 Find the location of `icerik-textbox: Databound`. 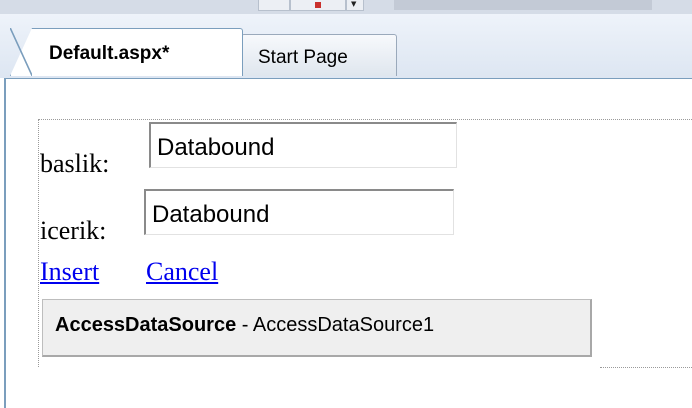

icerik-textbox: Databound is located at coordinates (299, 212).